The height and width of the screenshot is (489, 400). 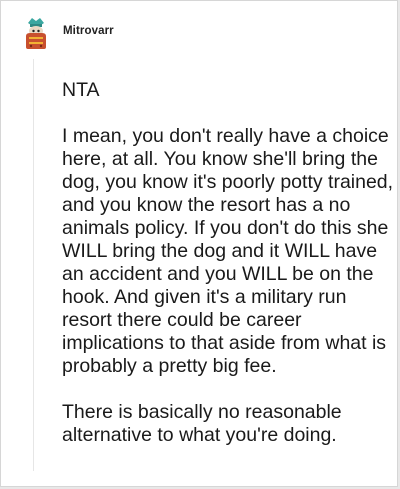 I want to click on snoo-avatar-icon, so click(x=36, y=33).